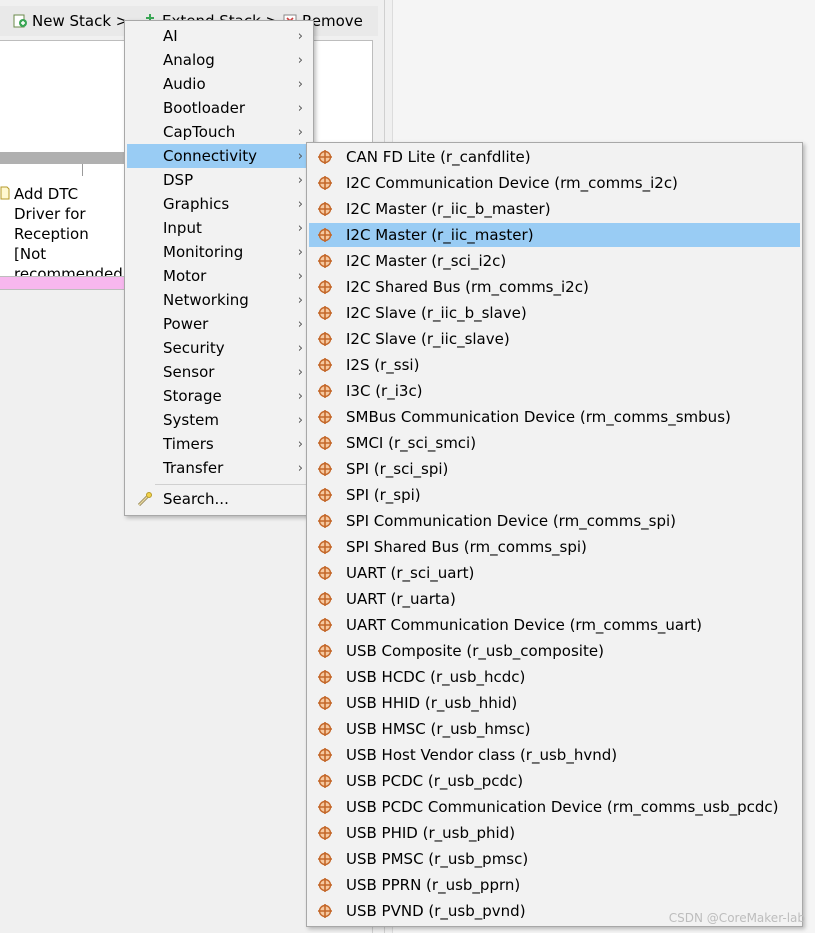  Describe the element at coordinates (554, 391) in the screenshot. I see `component-item-i3c-r-i3c: I3C (r_i3c)` at that location.